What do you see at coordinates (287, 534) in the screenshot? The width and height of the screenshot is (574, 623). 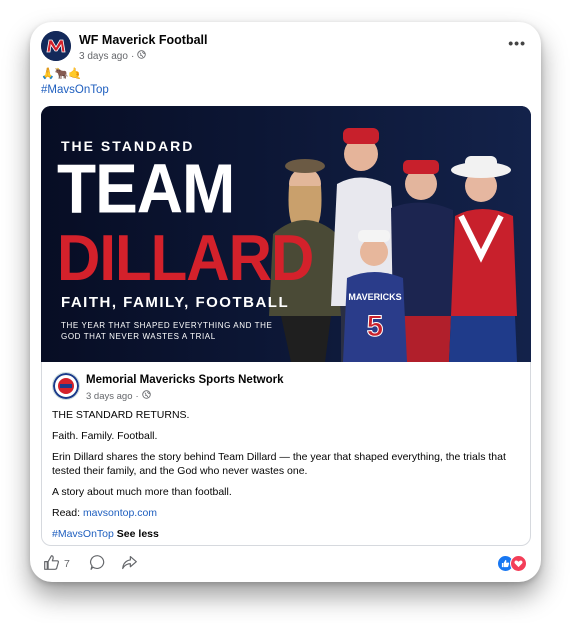 I see `shared-tags-line: #MavsOnTop See less` at bounding box center [287, 534].